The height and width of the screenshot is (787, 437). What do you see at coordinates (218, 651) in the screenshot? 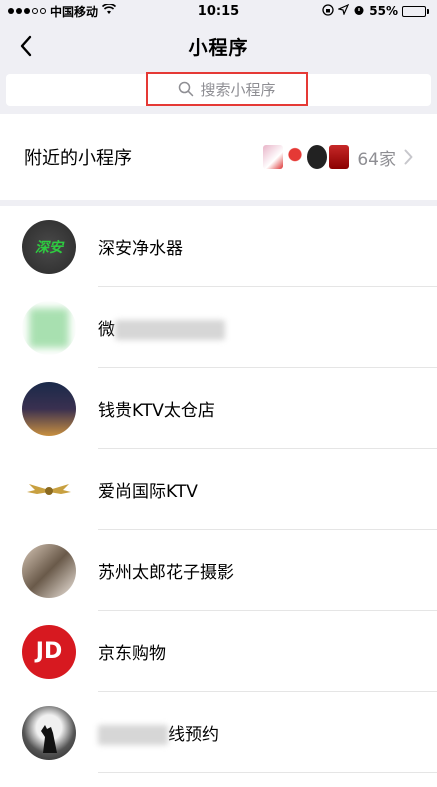
I see `list-item: JD 京东购物` at bounding box center [218, 651].